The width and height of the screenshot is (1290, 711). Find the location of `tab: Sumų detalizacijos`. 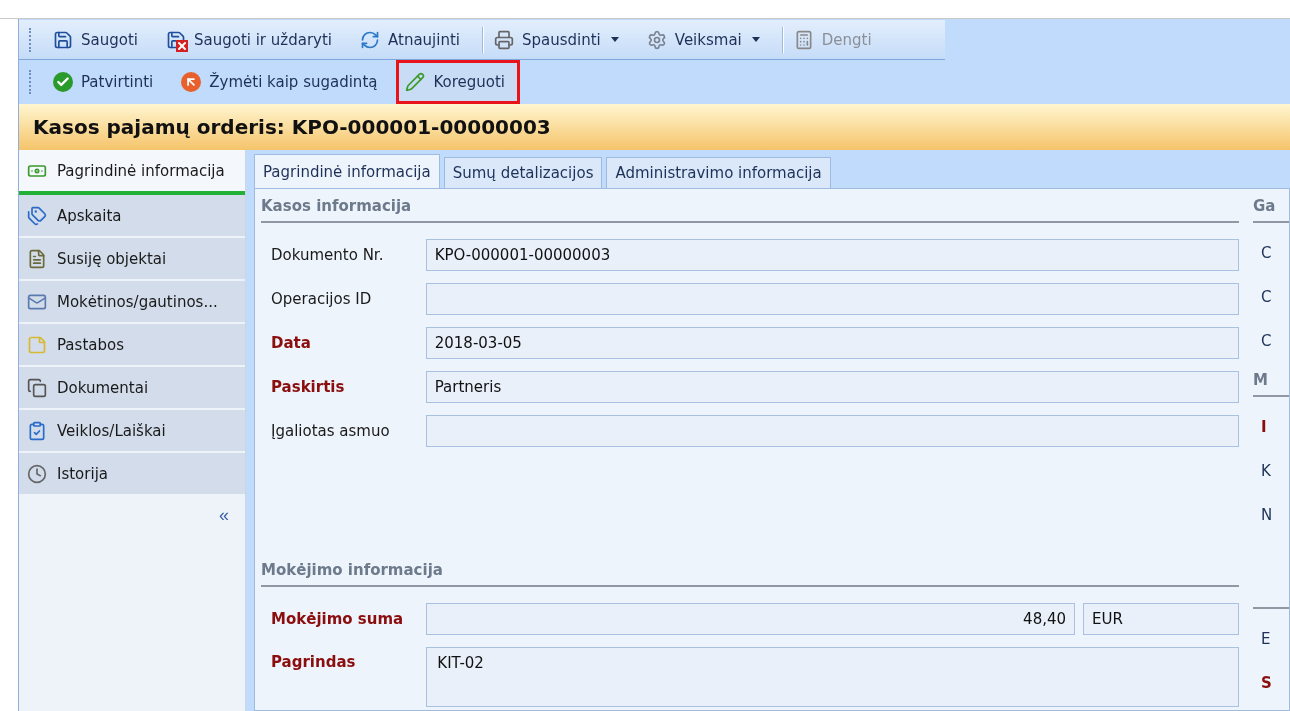

tab: Sumų detalizacijos is located at coordinates (523, 172).